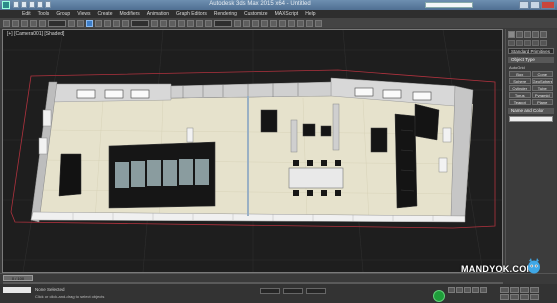 Image resolution: width=557 pixels, height=303 pixels. Describe the element at coordinates (531, 67) in the screenshot. I see `autogrid-checkbox: AutoGrid` at that location.